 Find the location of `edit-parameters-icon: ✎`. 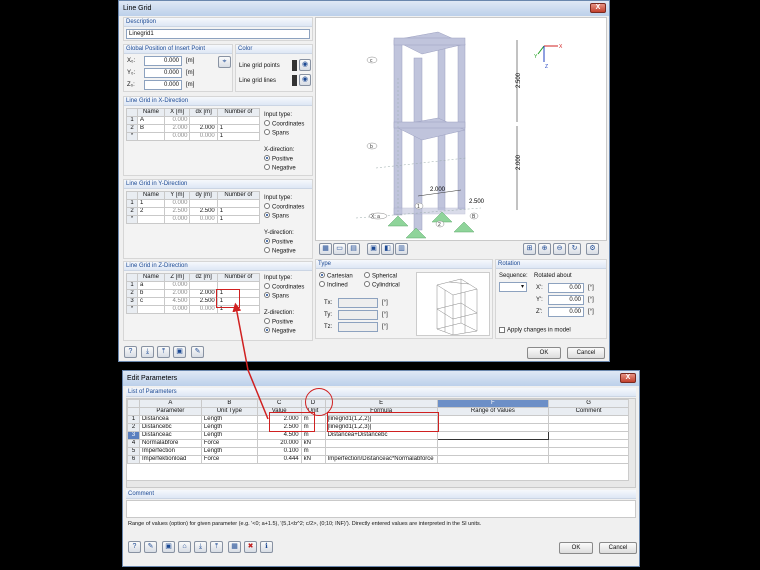

edit-parameters-icon: ✎ is located at coordinates (197, 352).